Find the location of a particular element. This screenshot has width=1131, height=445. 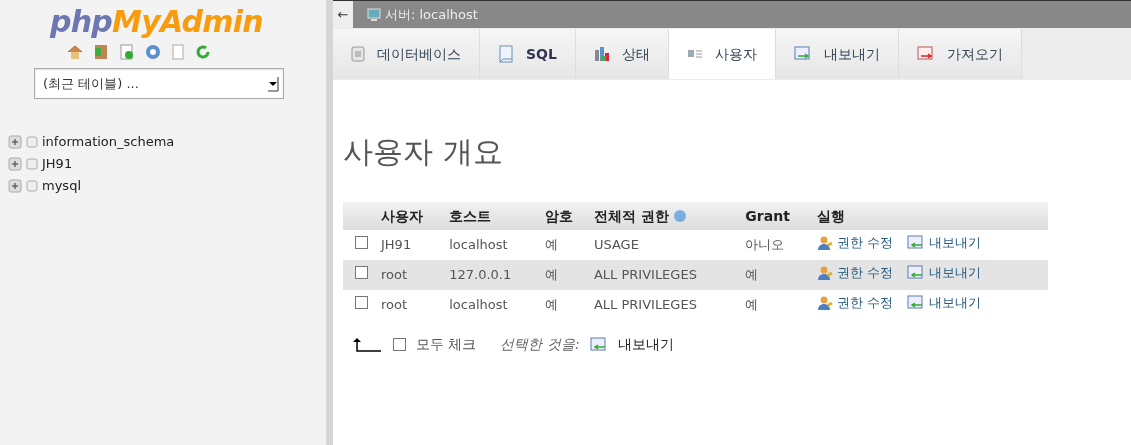

tab: 가져오기 is located at coordinates (960, 54).